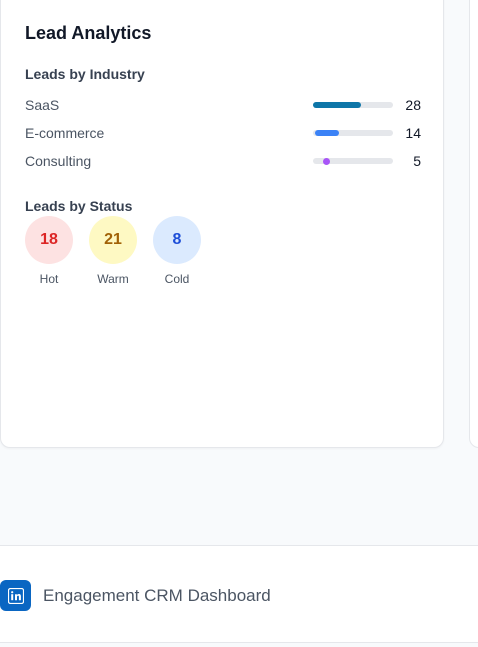  I want to click on industry-label: SaaS, so click(42, 105).